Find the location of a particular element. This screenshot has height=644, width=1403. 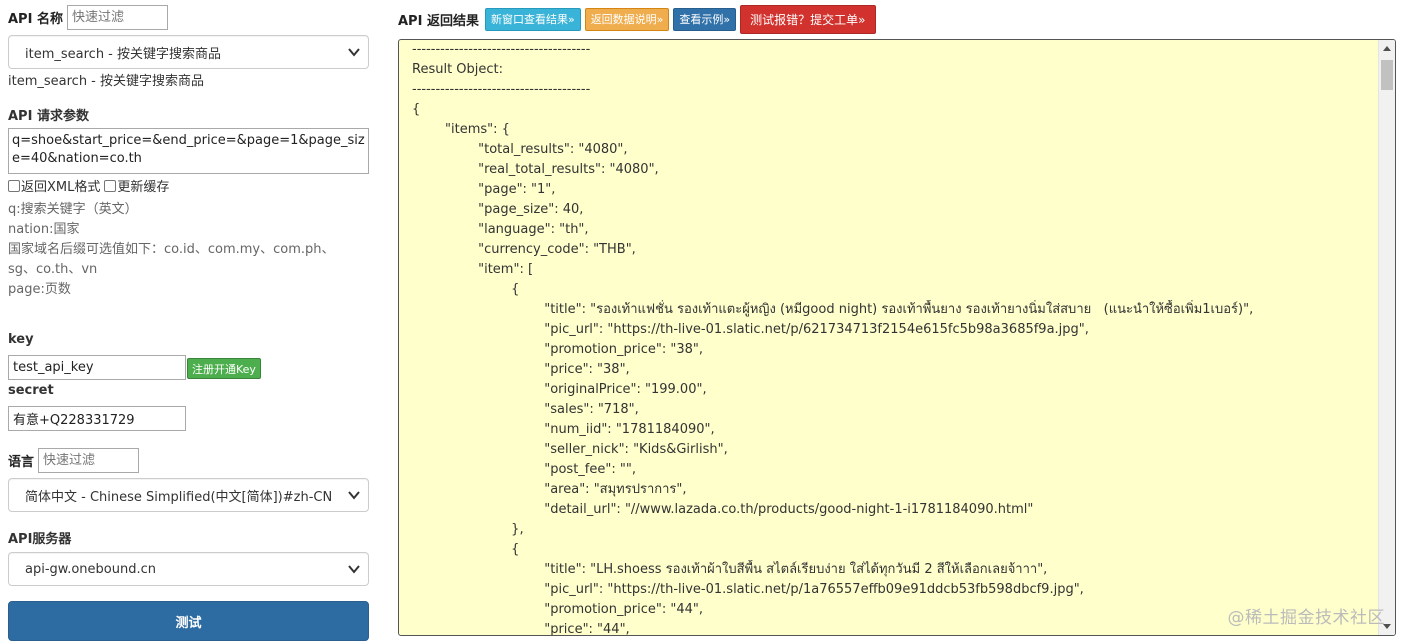

api-name-row: API 名称 is located at coordinates (88, 17).